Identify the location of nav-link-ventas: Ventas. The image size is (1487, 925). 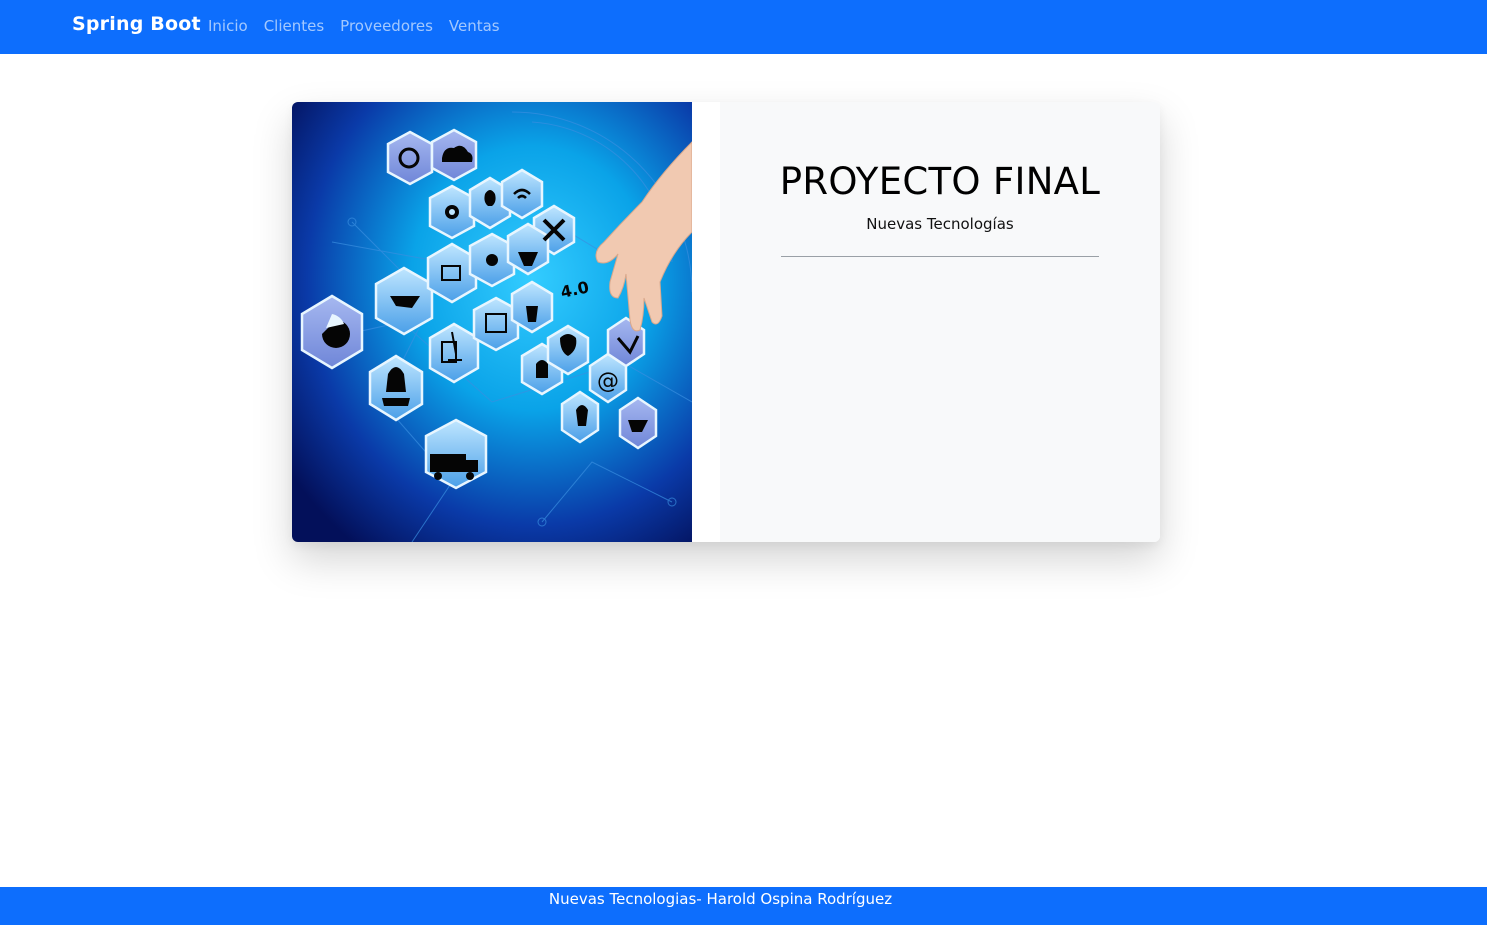
(474, 26).